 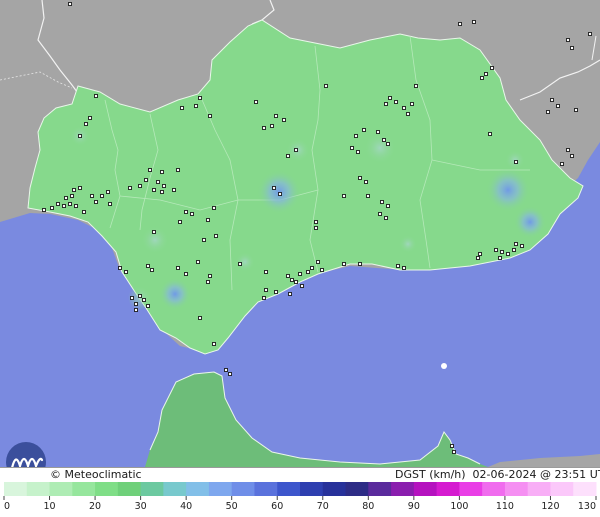 What do you see at coordinates (323, 506) in the screenshot?
I see `color-scale-tick-label: 70` at bounding box center [323, 506].